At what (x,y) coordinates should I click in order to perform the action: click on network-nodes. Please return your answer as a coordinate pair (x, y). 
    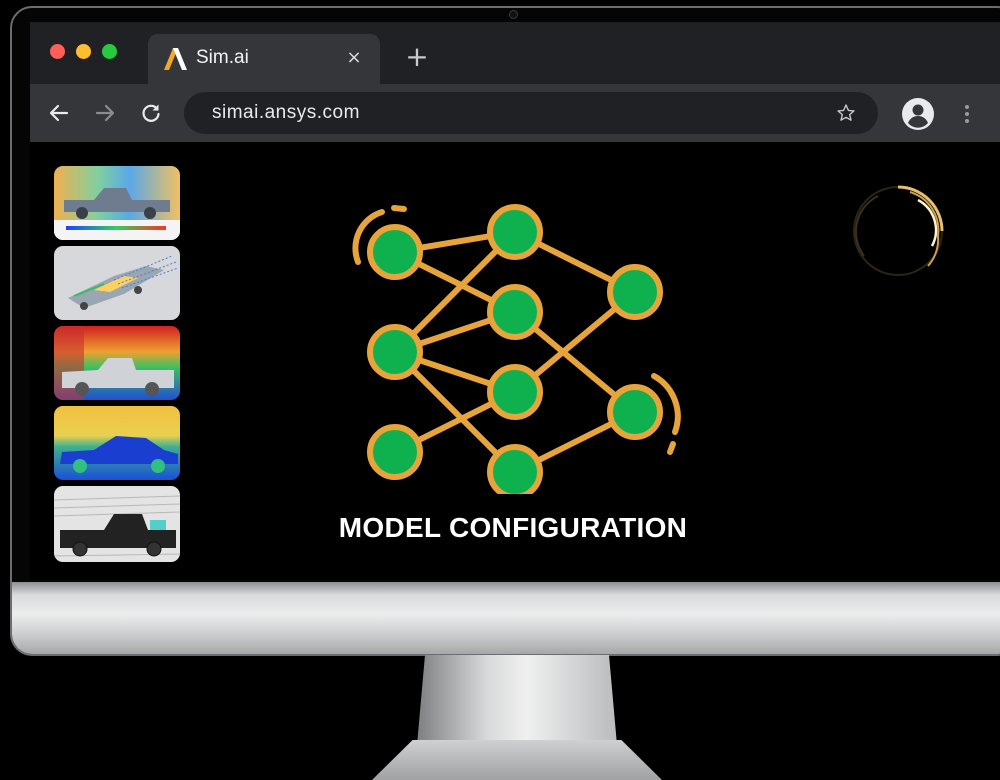
    Looking at the image, I should click on (515, 349).